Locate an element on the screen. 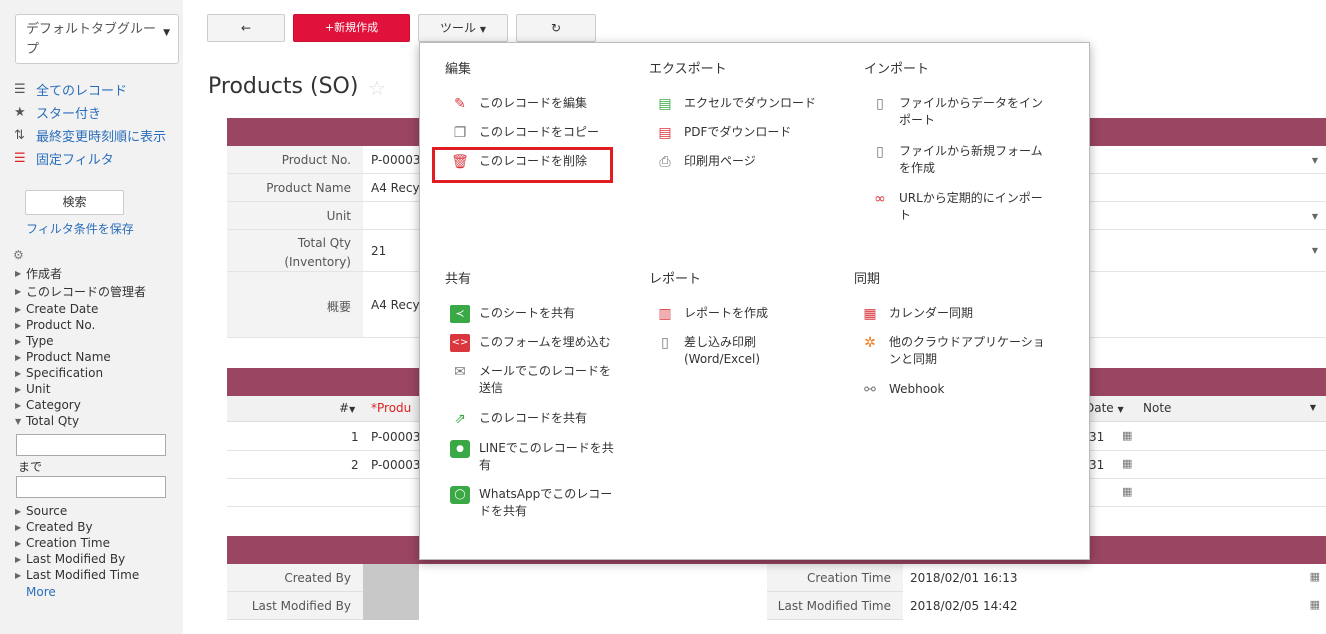  nav-starred: ★ スター付き is located at coordinates (57, 112).